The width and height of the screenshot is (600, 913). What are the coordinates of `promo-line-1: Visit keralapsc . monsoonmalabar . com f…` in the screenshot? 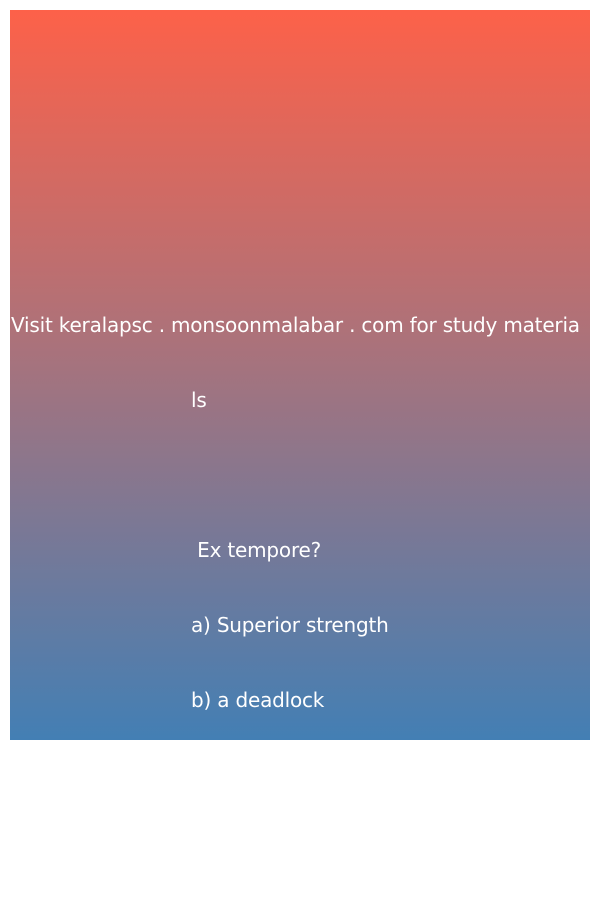 It's located at (295, 325).